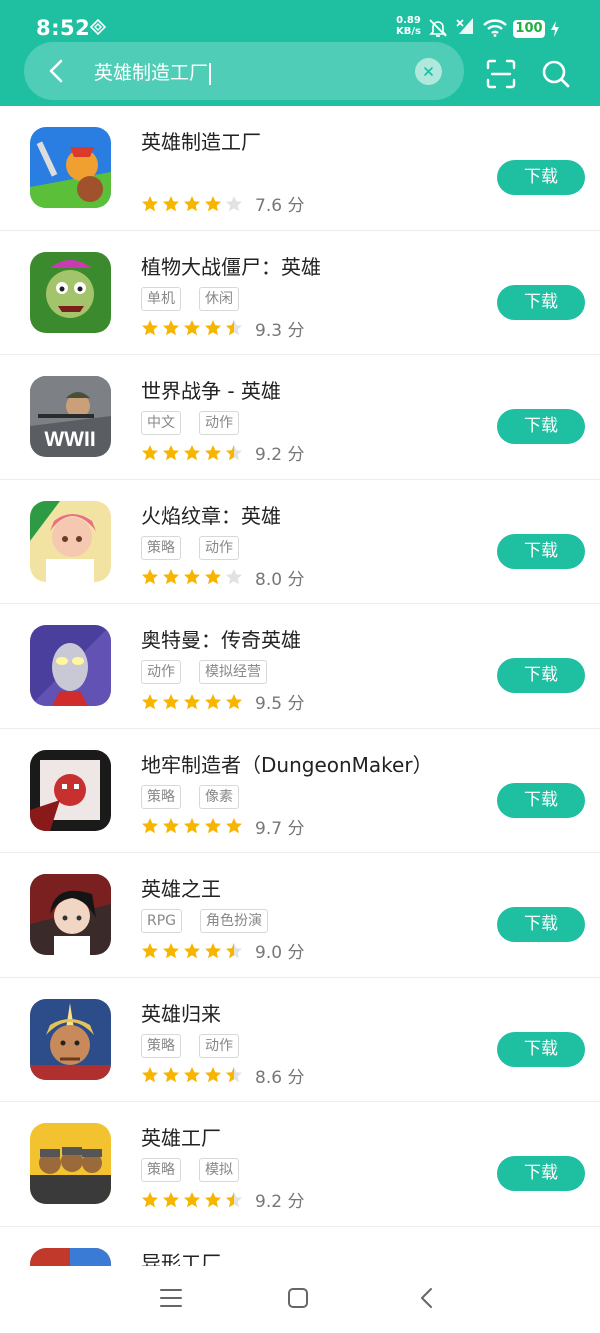  Describe the element at coordinates (210, 73) in the screenshot. I see `text-caret` at that location.